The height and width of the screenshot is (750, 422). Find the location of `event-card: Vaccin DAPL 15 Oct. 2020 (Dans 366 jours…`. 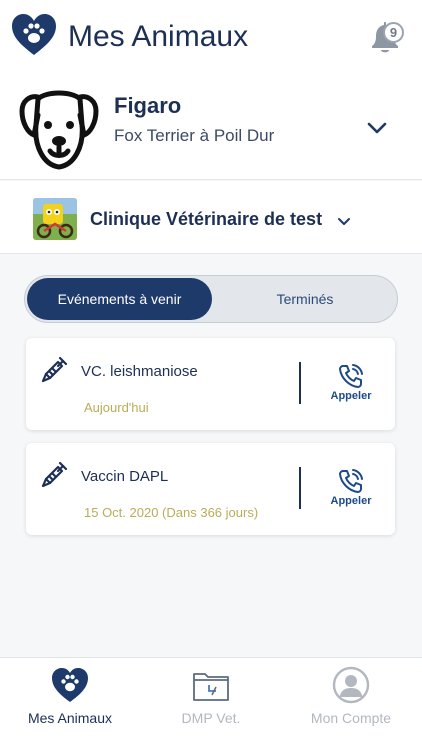

event-card: Vaccin DAPL 15 Oct. 2020 (Dans 366 jours… is located at coordinates (210, 489).